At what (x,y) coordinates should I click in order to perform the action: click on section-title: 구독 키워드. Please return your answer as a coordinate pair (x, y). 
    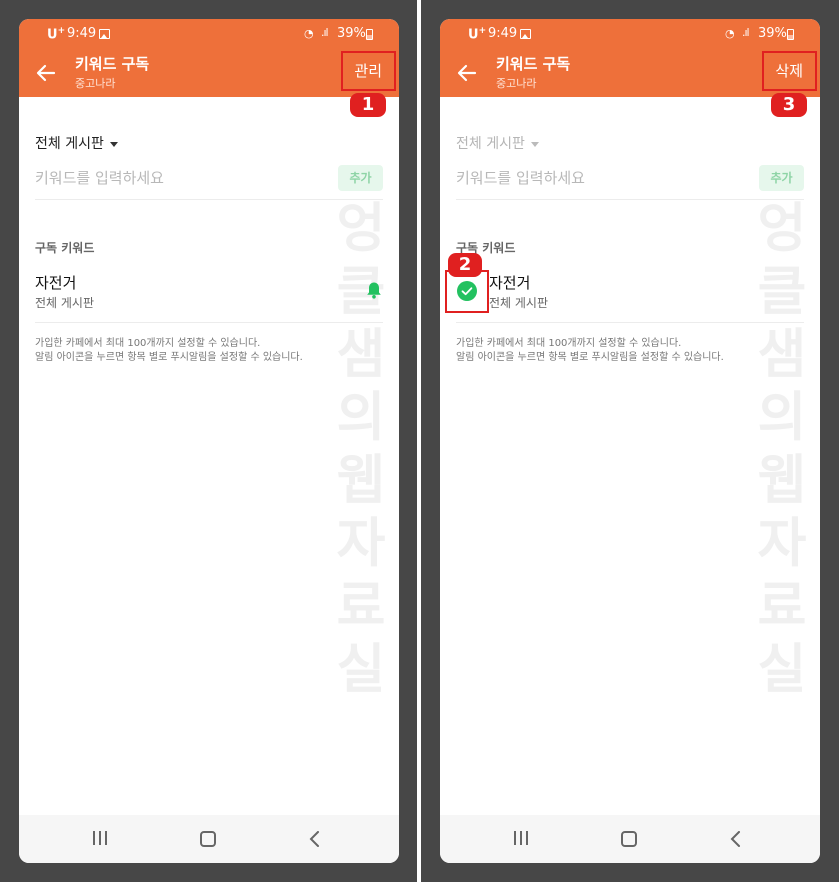
    Looking at the image, I should click on (65, 248).